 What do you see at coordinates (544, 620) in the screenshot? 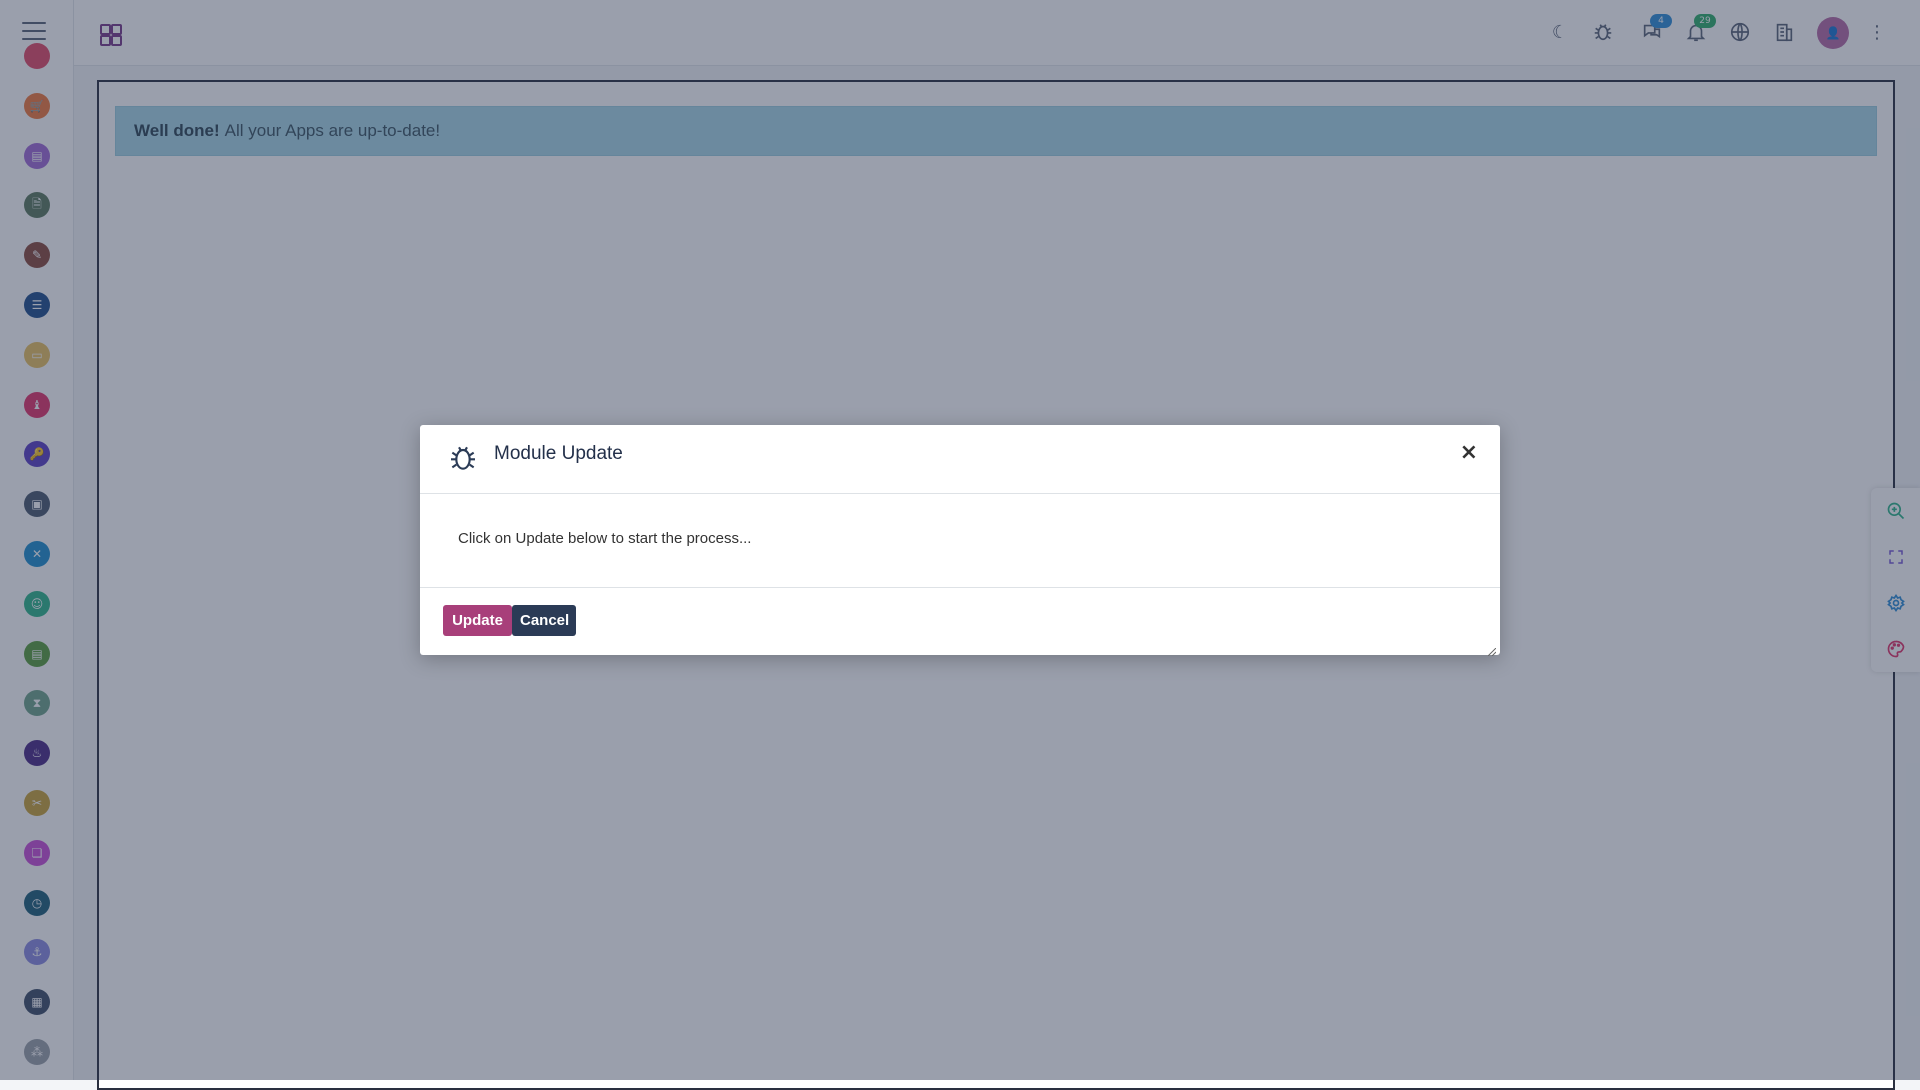
I see `cancel-button: Cancel` at bounding box center [544, 620].